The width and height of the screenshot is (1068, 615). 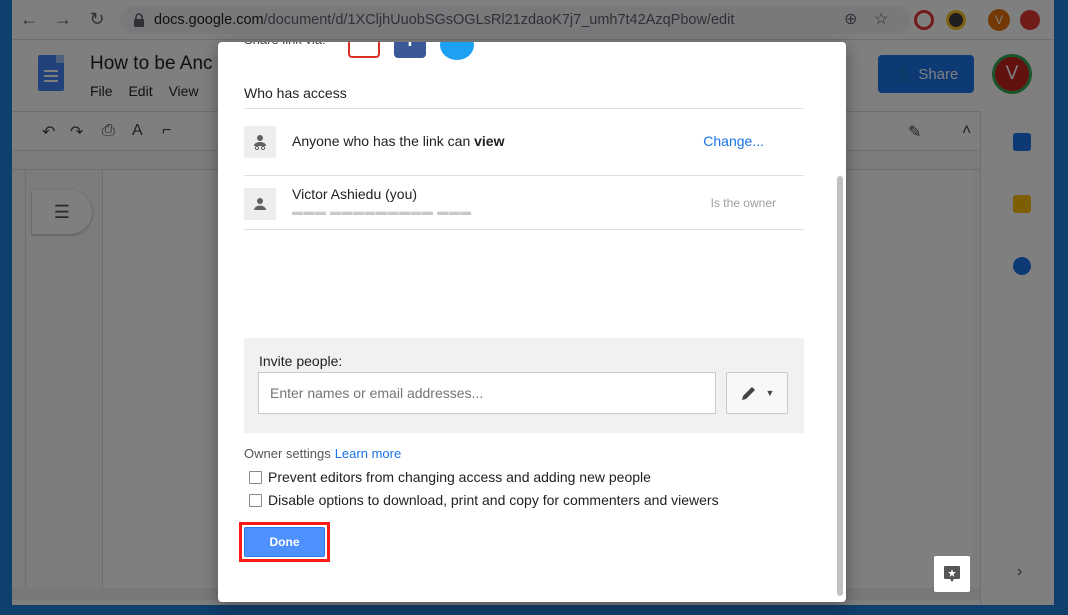 I want to click on owner-settings-label: Owner settings, so click(x=287, y=453).